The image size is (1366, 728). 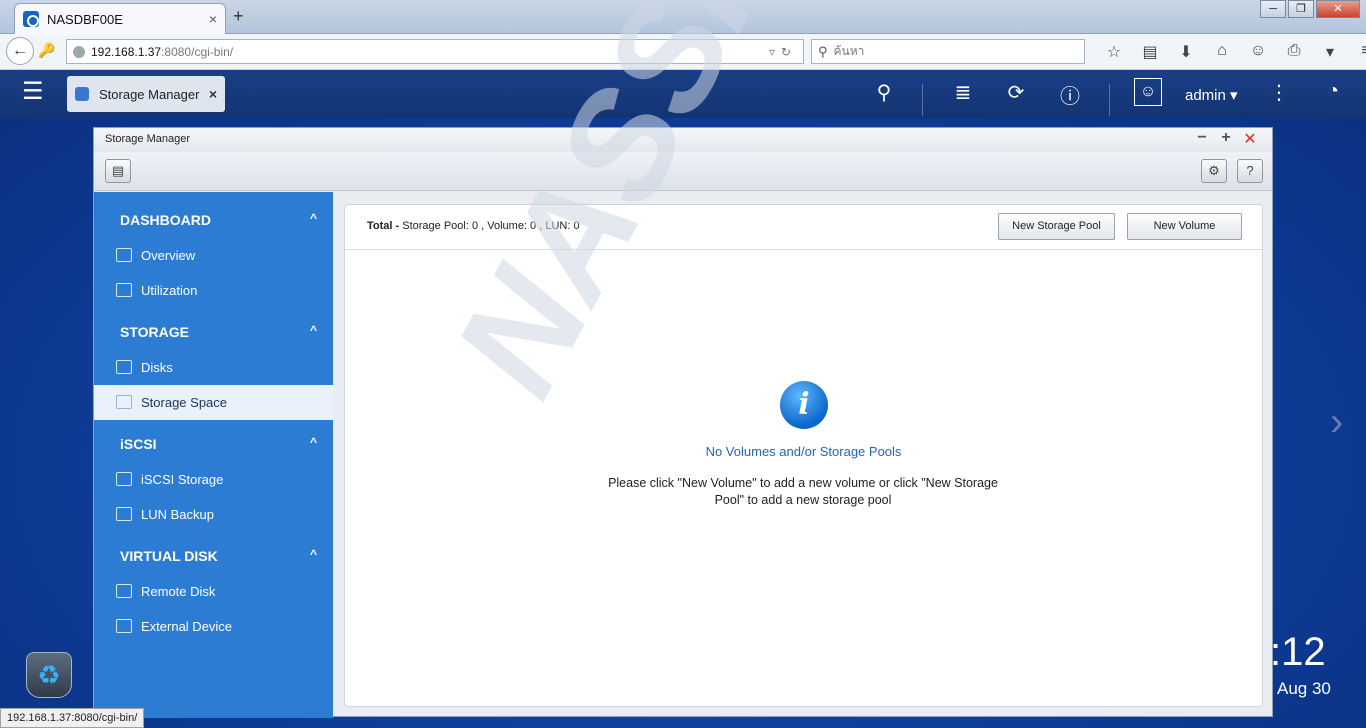 I want to click on browser-tab: NASDBF00E ×, so click(x=120, y=18).